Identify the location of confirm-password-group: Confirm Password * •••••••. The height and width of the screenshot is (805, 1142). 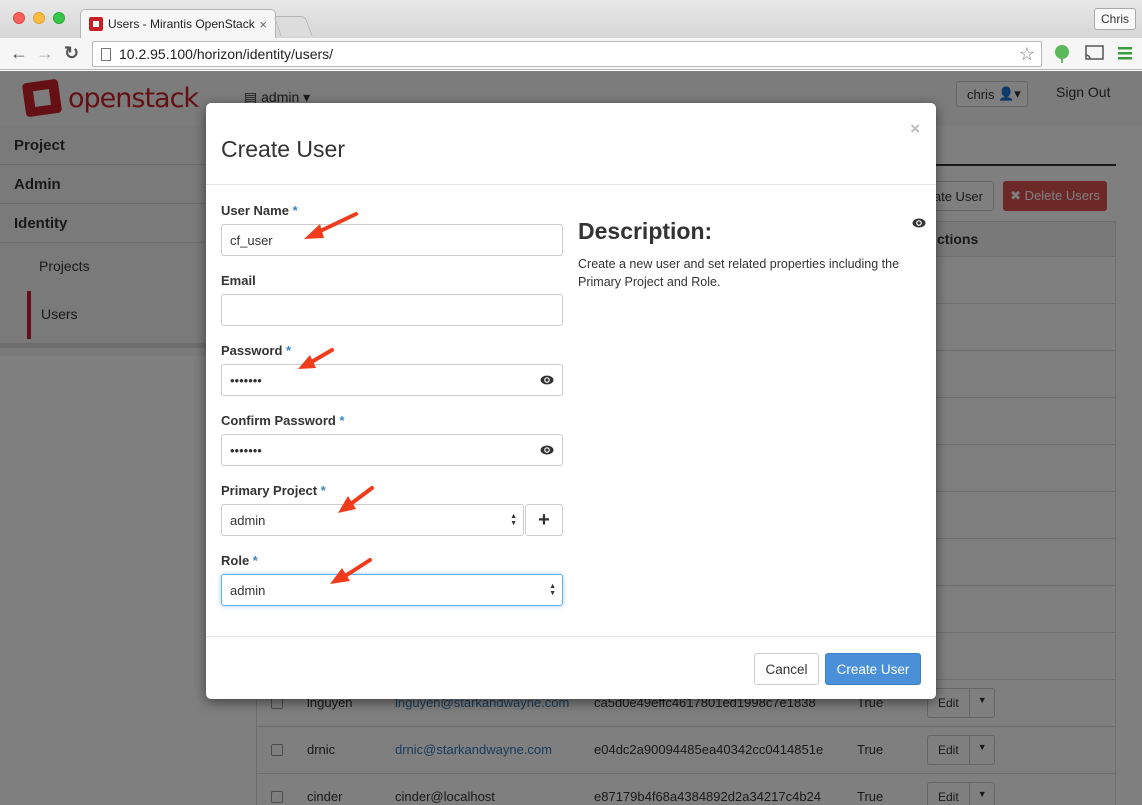
(392, 448).